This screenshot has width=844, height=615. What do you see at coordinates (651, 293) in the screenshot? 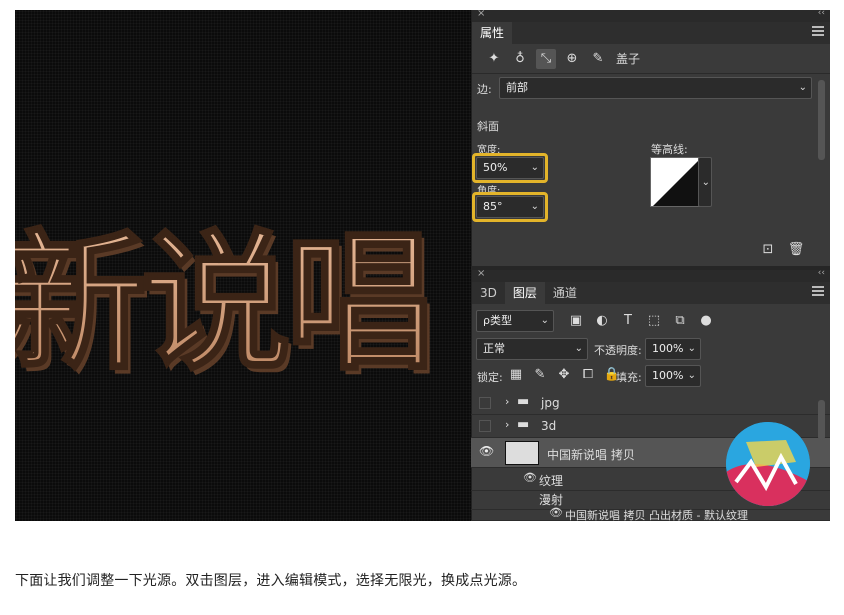
I see `layers-tabrow: 3D 图层 通道` at bounding box center [651, 293].